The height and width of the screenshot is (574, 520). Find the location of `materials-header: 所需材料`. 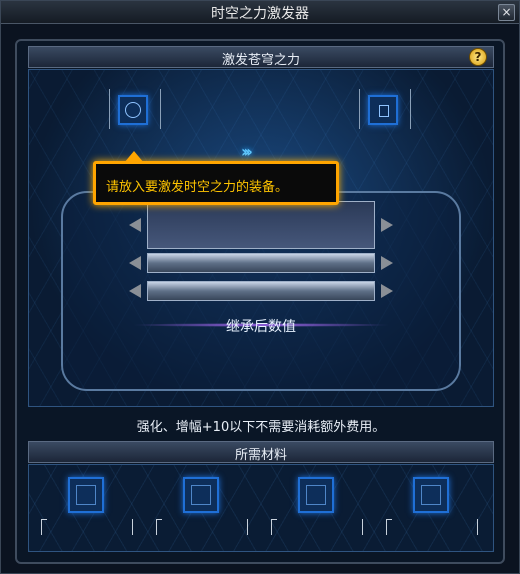

materials-header: 所需材料 is located at coordinates (261, 452).